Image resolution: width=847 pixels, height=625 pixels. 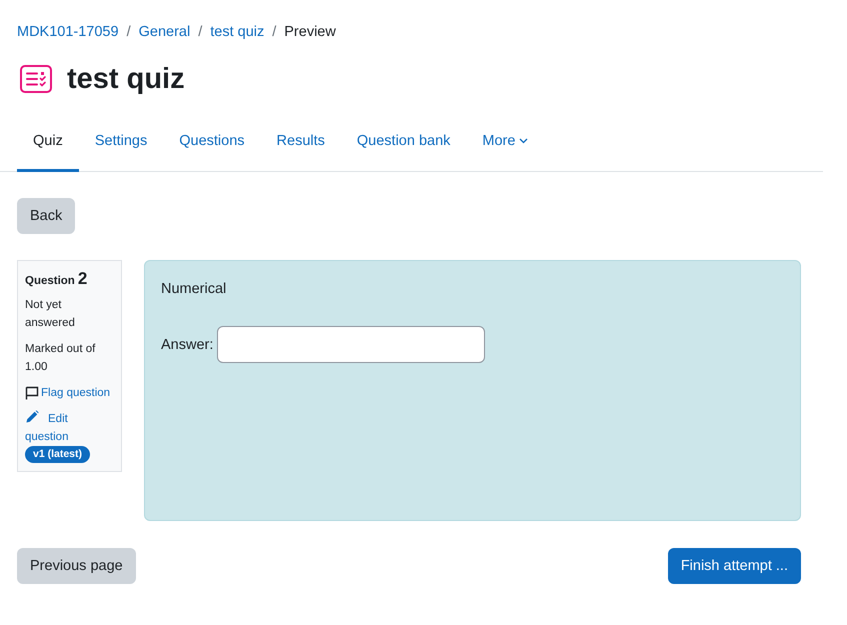 I want to click on caret-icon, so click(x=523, y=141).